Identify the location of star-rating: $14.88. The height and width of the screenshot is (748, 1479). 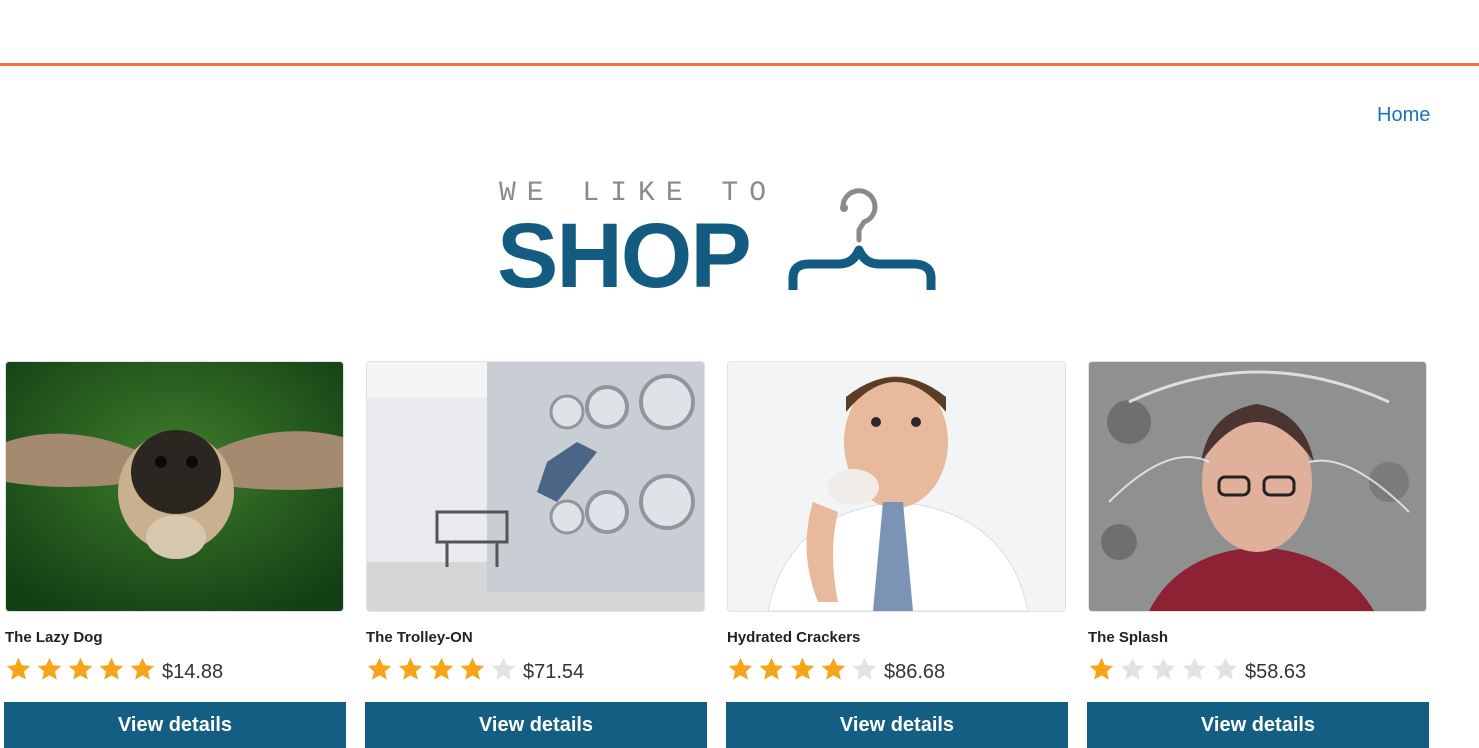
(114, 669).